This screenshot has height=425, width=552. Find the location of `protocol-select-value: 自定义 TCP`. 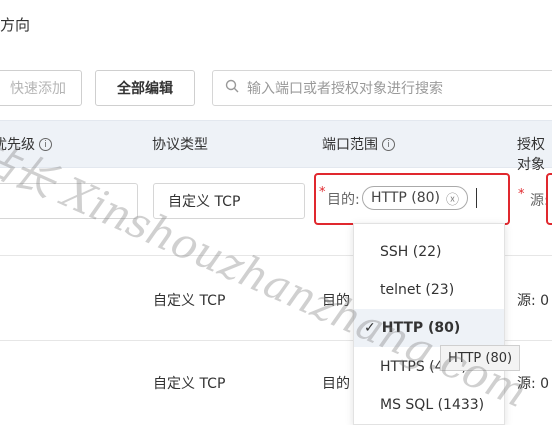

protocol-select-value: 自定义 TCP is located at coordinates (204, 202).